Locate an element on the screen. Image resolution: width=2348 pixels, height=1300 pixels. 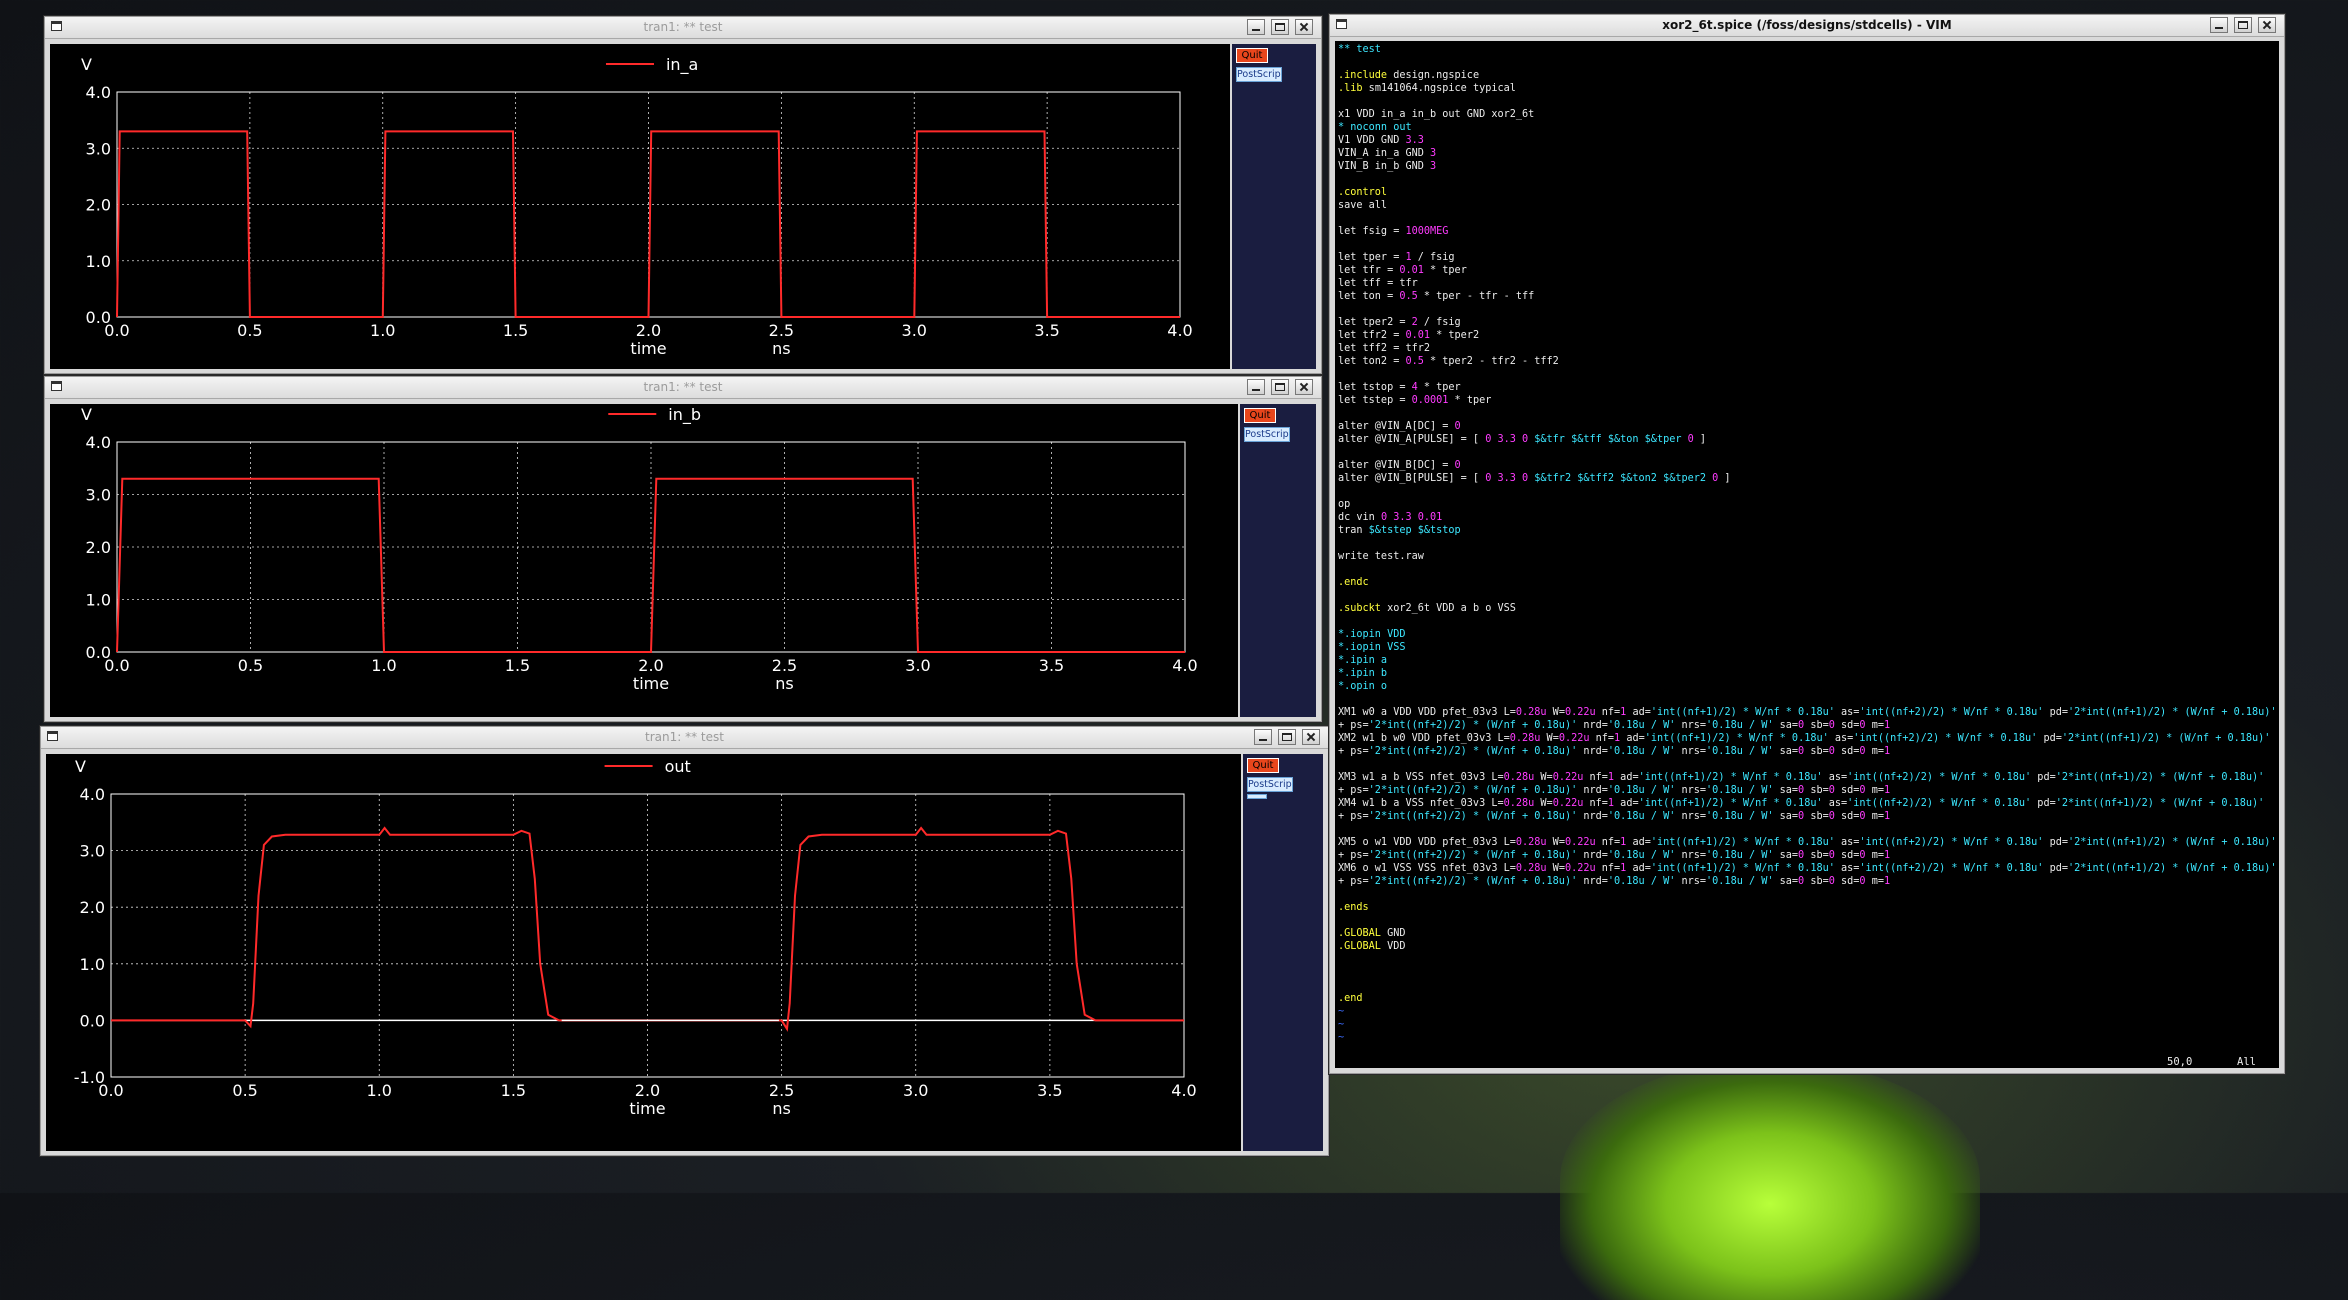
code-token: m= is located at coordinates (1874, 725).